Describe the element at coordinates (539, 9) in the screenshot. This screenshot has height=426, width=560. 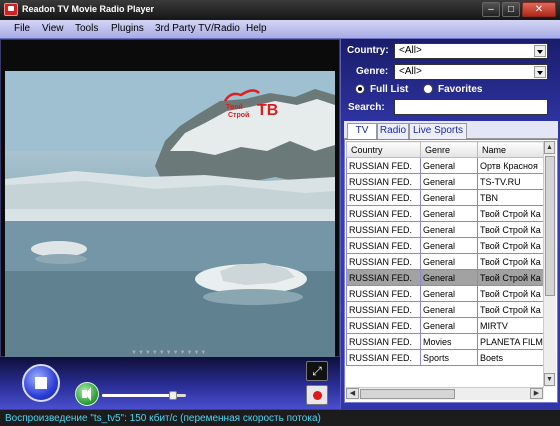
I see `close-button: ✕` at that location.